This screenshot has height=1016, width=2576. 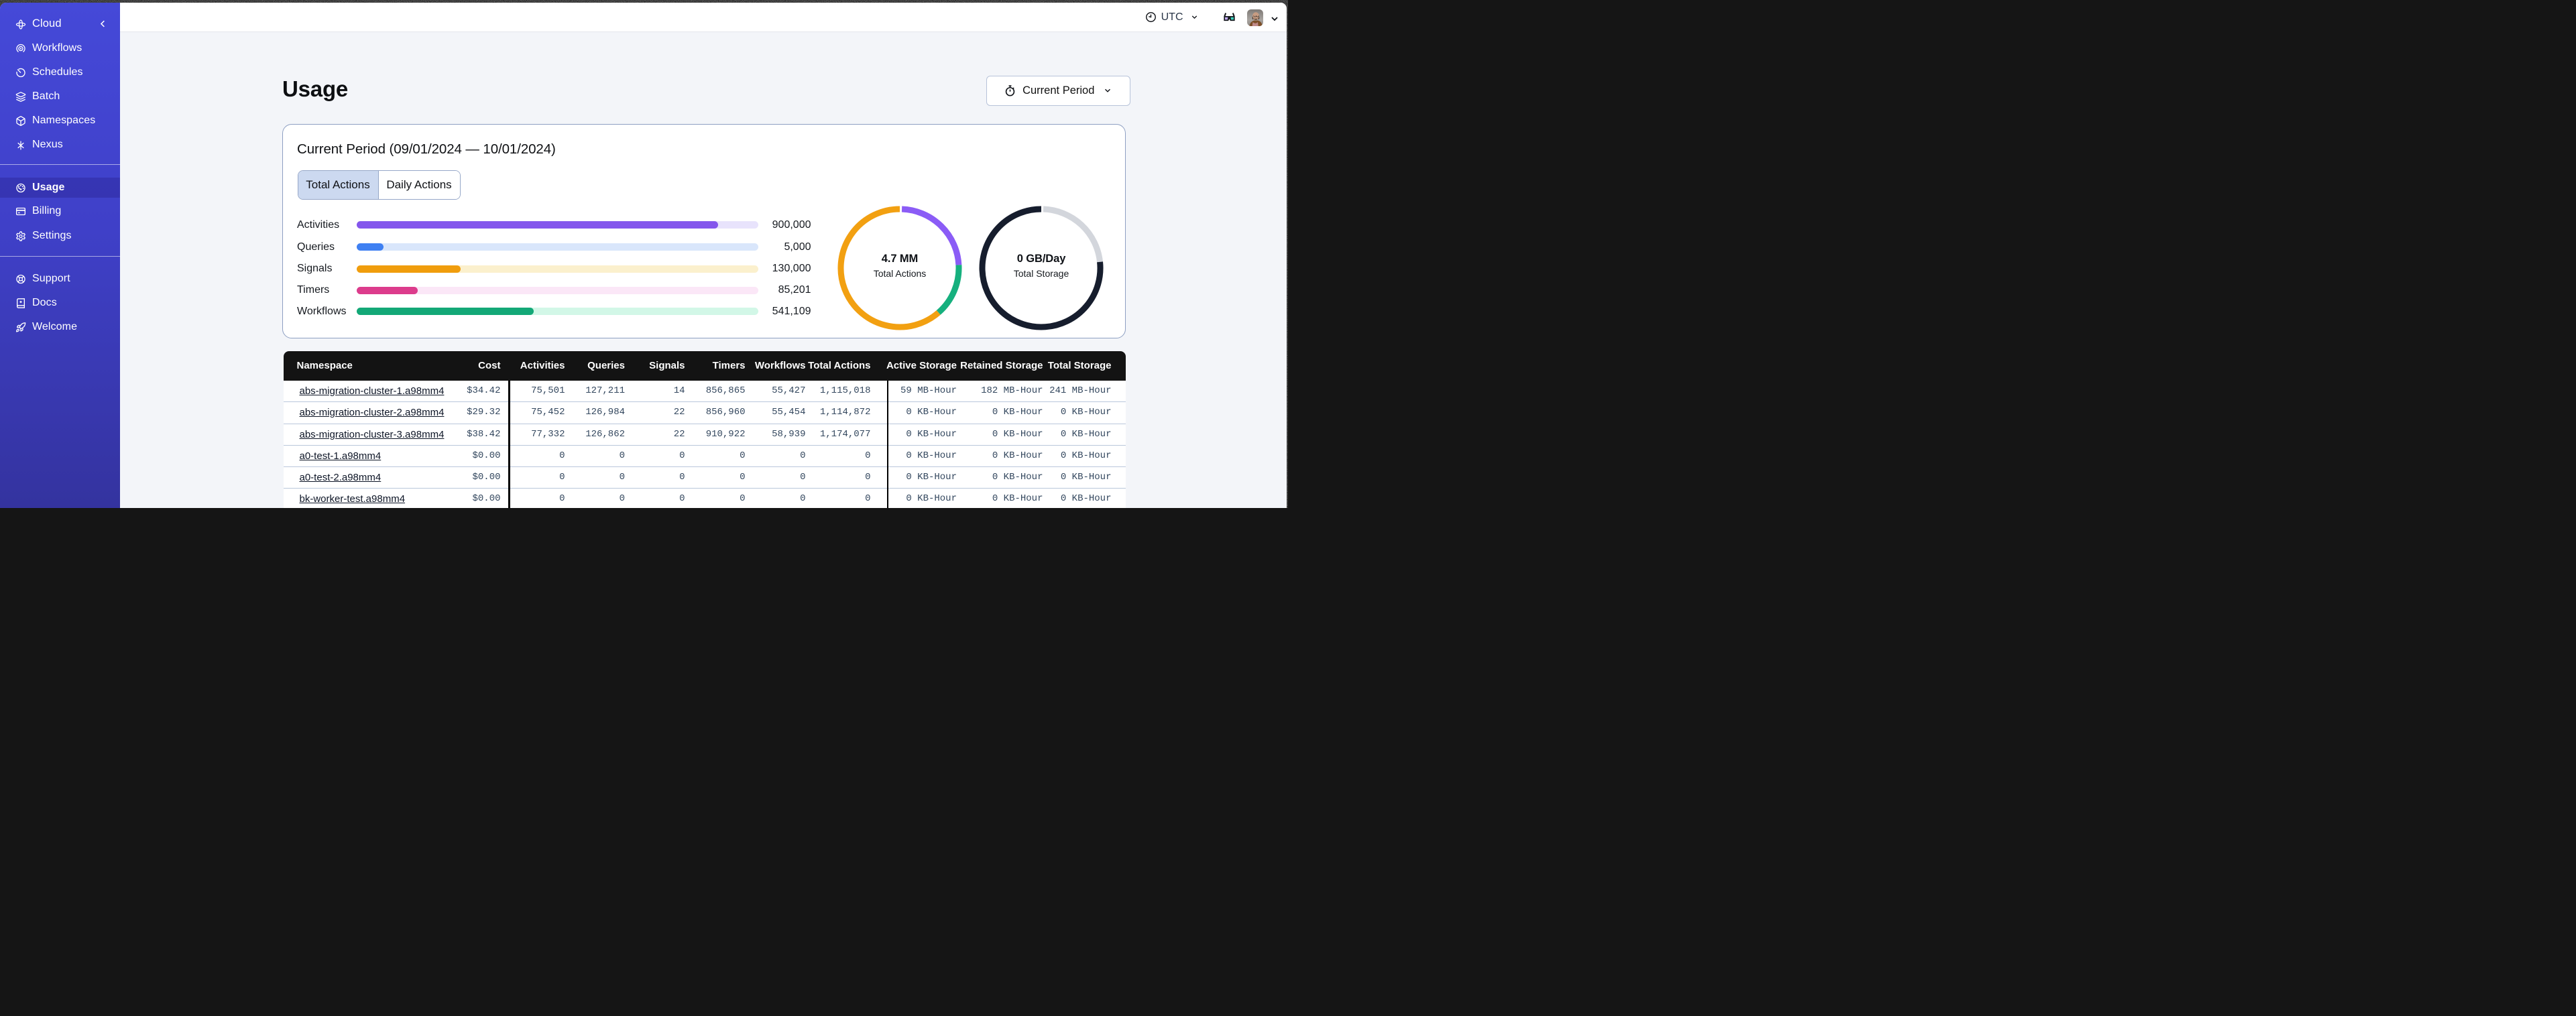 What do you see at coordinates (899, 259) in the screenshot?
I see `svg-text: 4.7 MM` at bounding box center [899, 259].